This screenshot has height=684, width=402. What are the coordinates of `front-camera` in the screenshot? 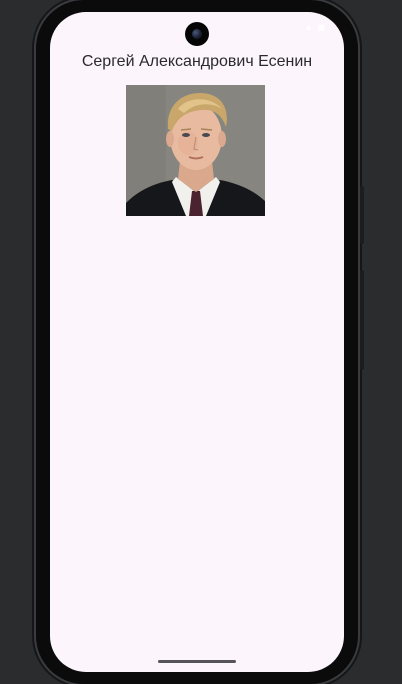 It's located at (197, 34).